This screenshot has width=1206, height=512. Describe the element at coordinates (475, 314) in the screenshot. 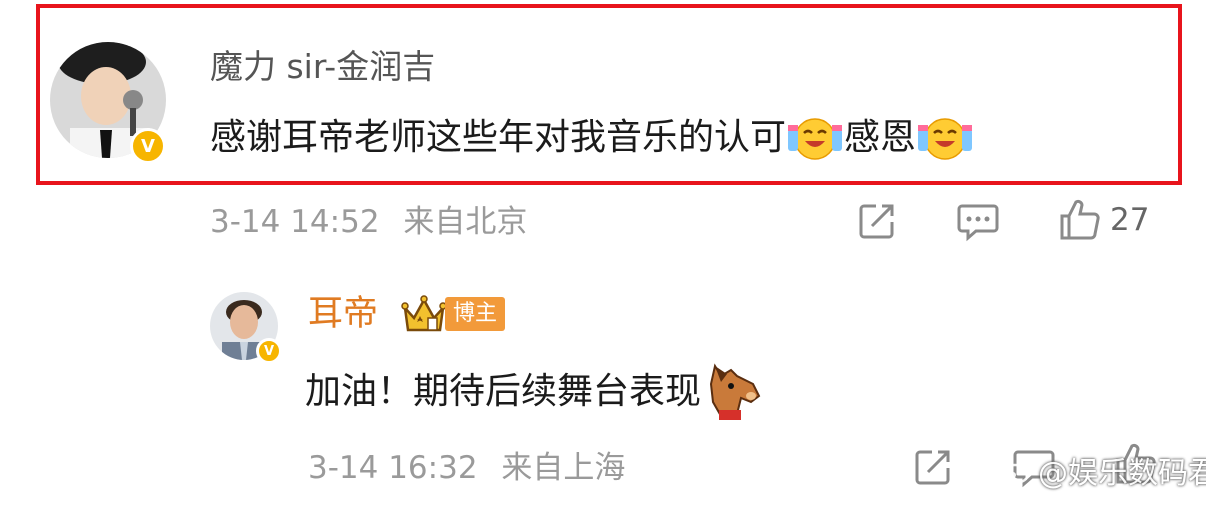

I see `blogger-badge-label: 博主` at that location.